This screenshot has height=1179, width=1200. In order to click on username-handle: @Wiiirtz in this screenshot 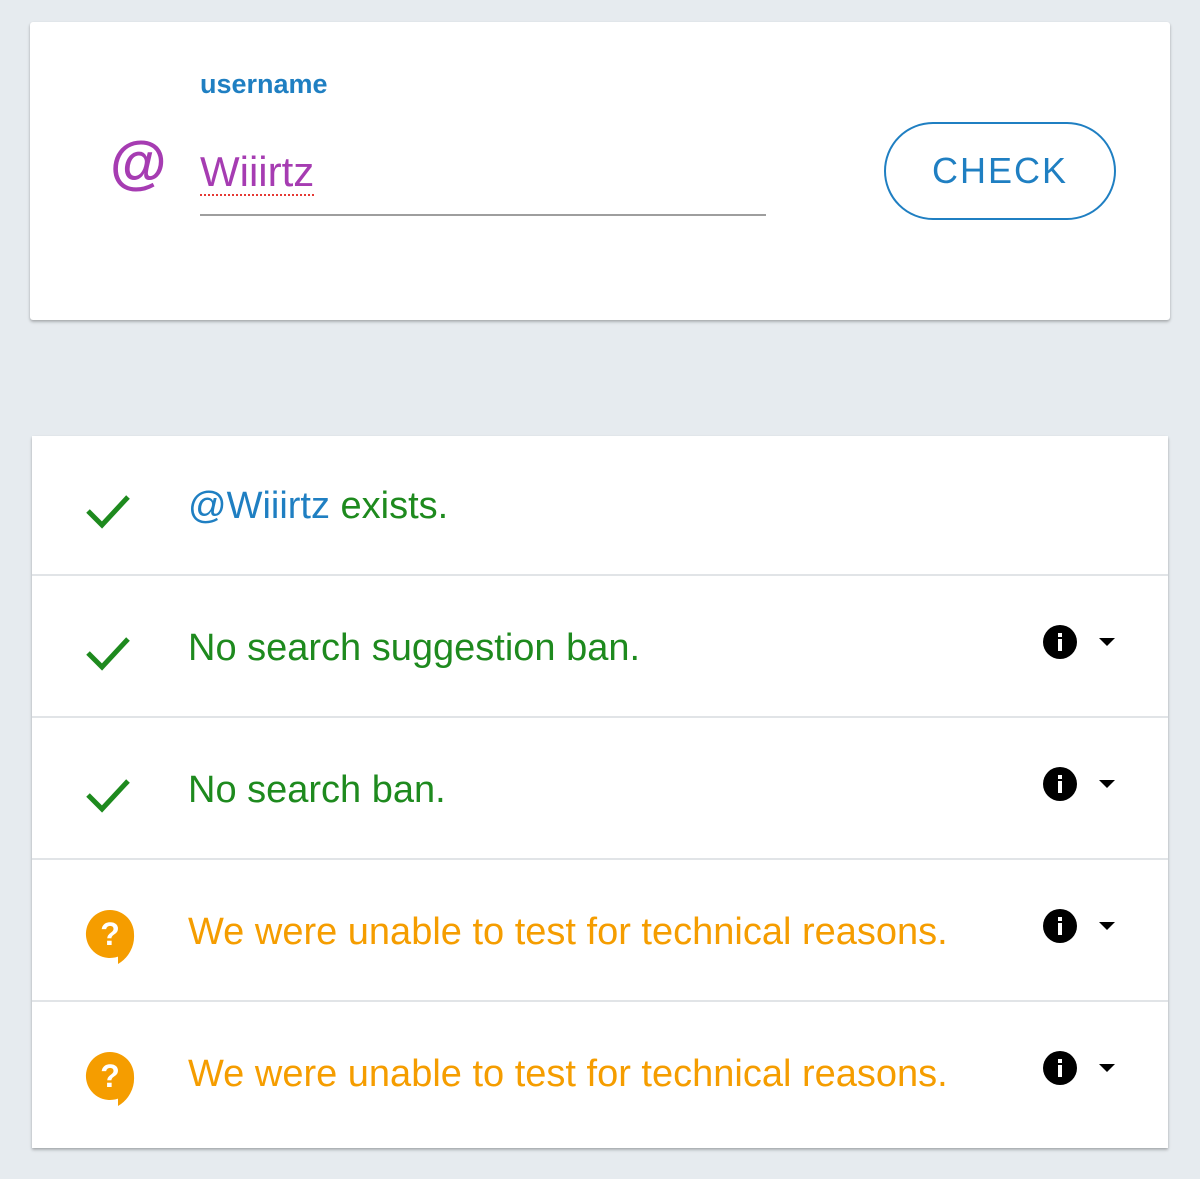, I will do `click(259, 506)`.